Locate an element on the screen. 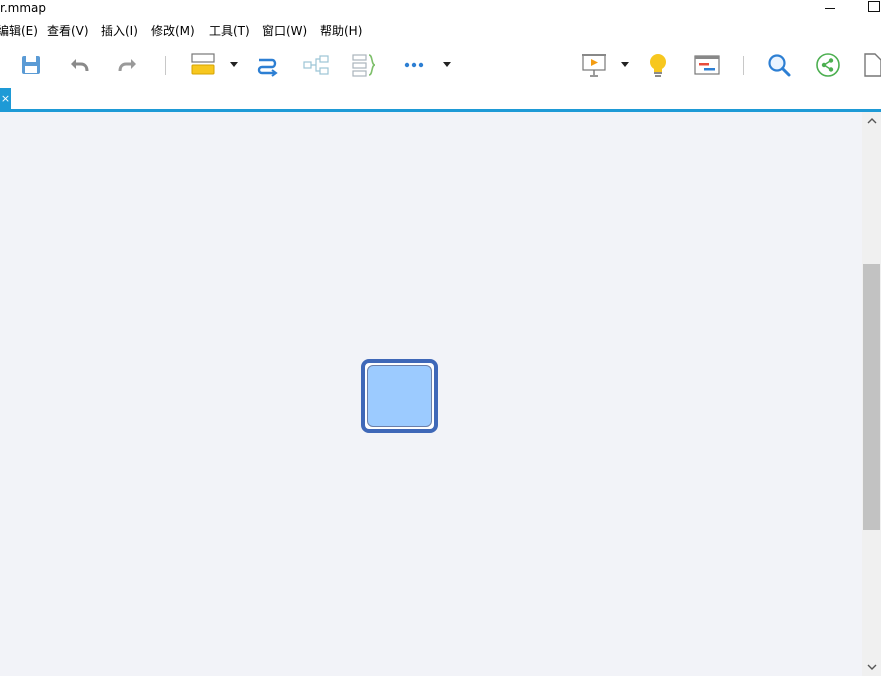 This screenshot has height=676, width=881. chevron-down-icon is located at coordinates (871, 667).